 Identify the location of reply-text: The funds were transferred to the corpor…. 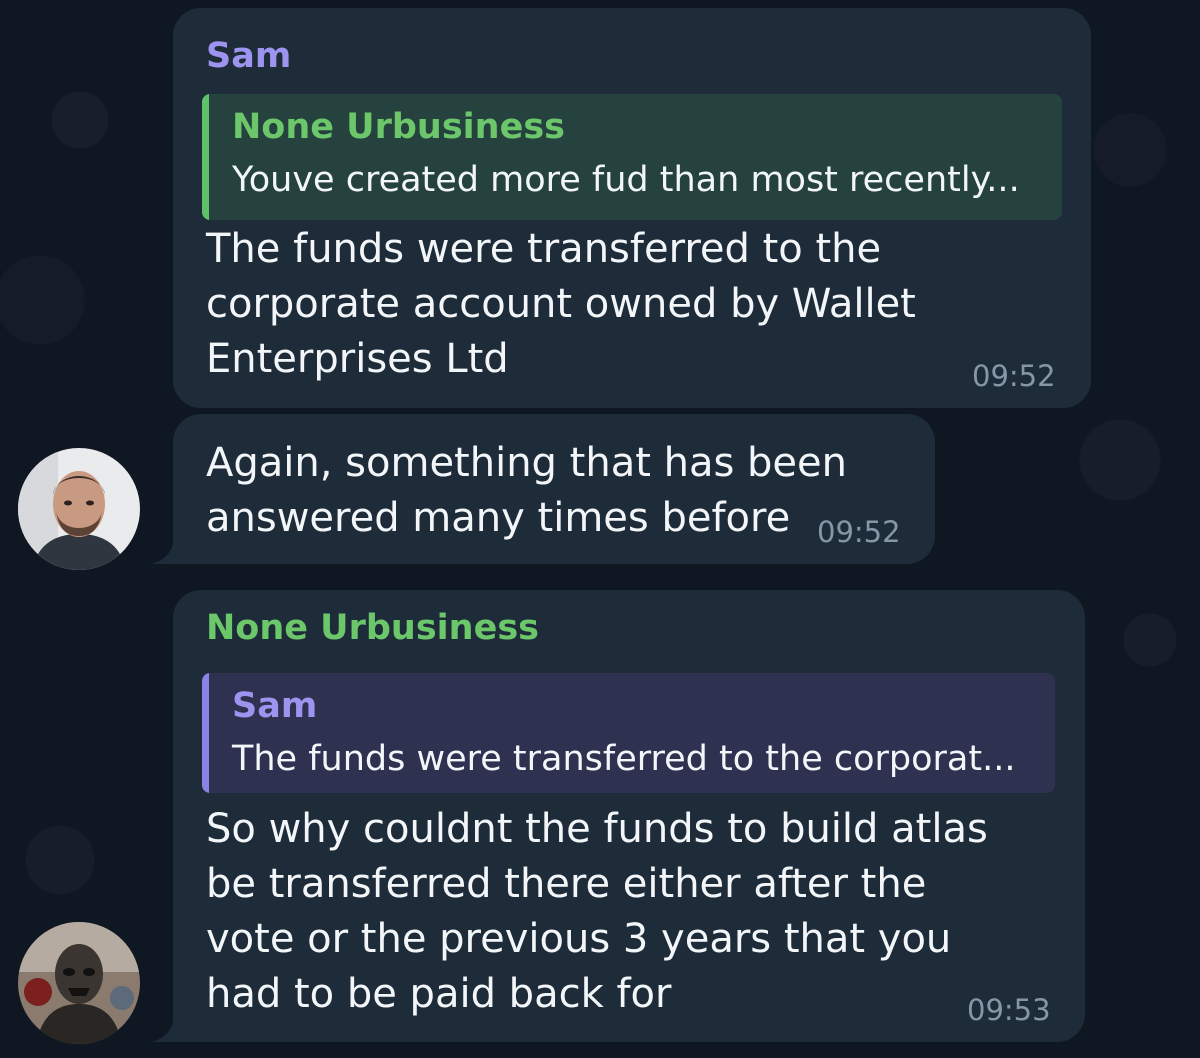
(624, 759).